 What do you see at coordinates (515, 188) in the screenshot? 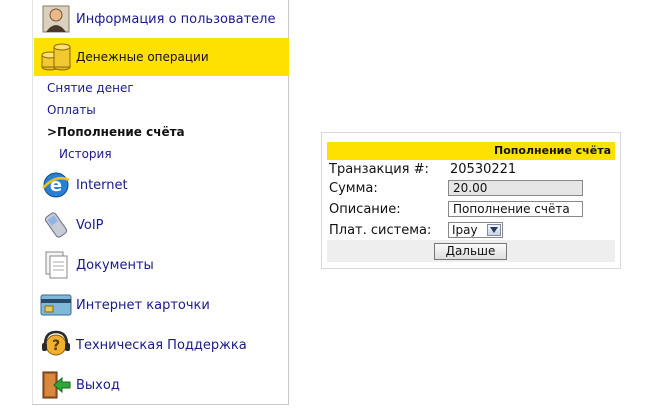
I see `amount-field: 20.00` at bounding box center [515, 188].